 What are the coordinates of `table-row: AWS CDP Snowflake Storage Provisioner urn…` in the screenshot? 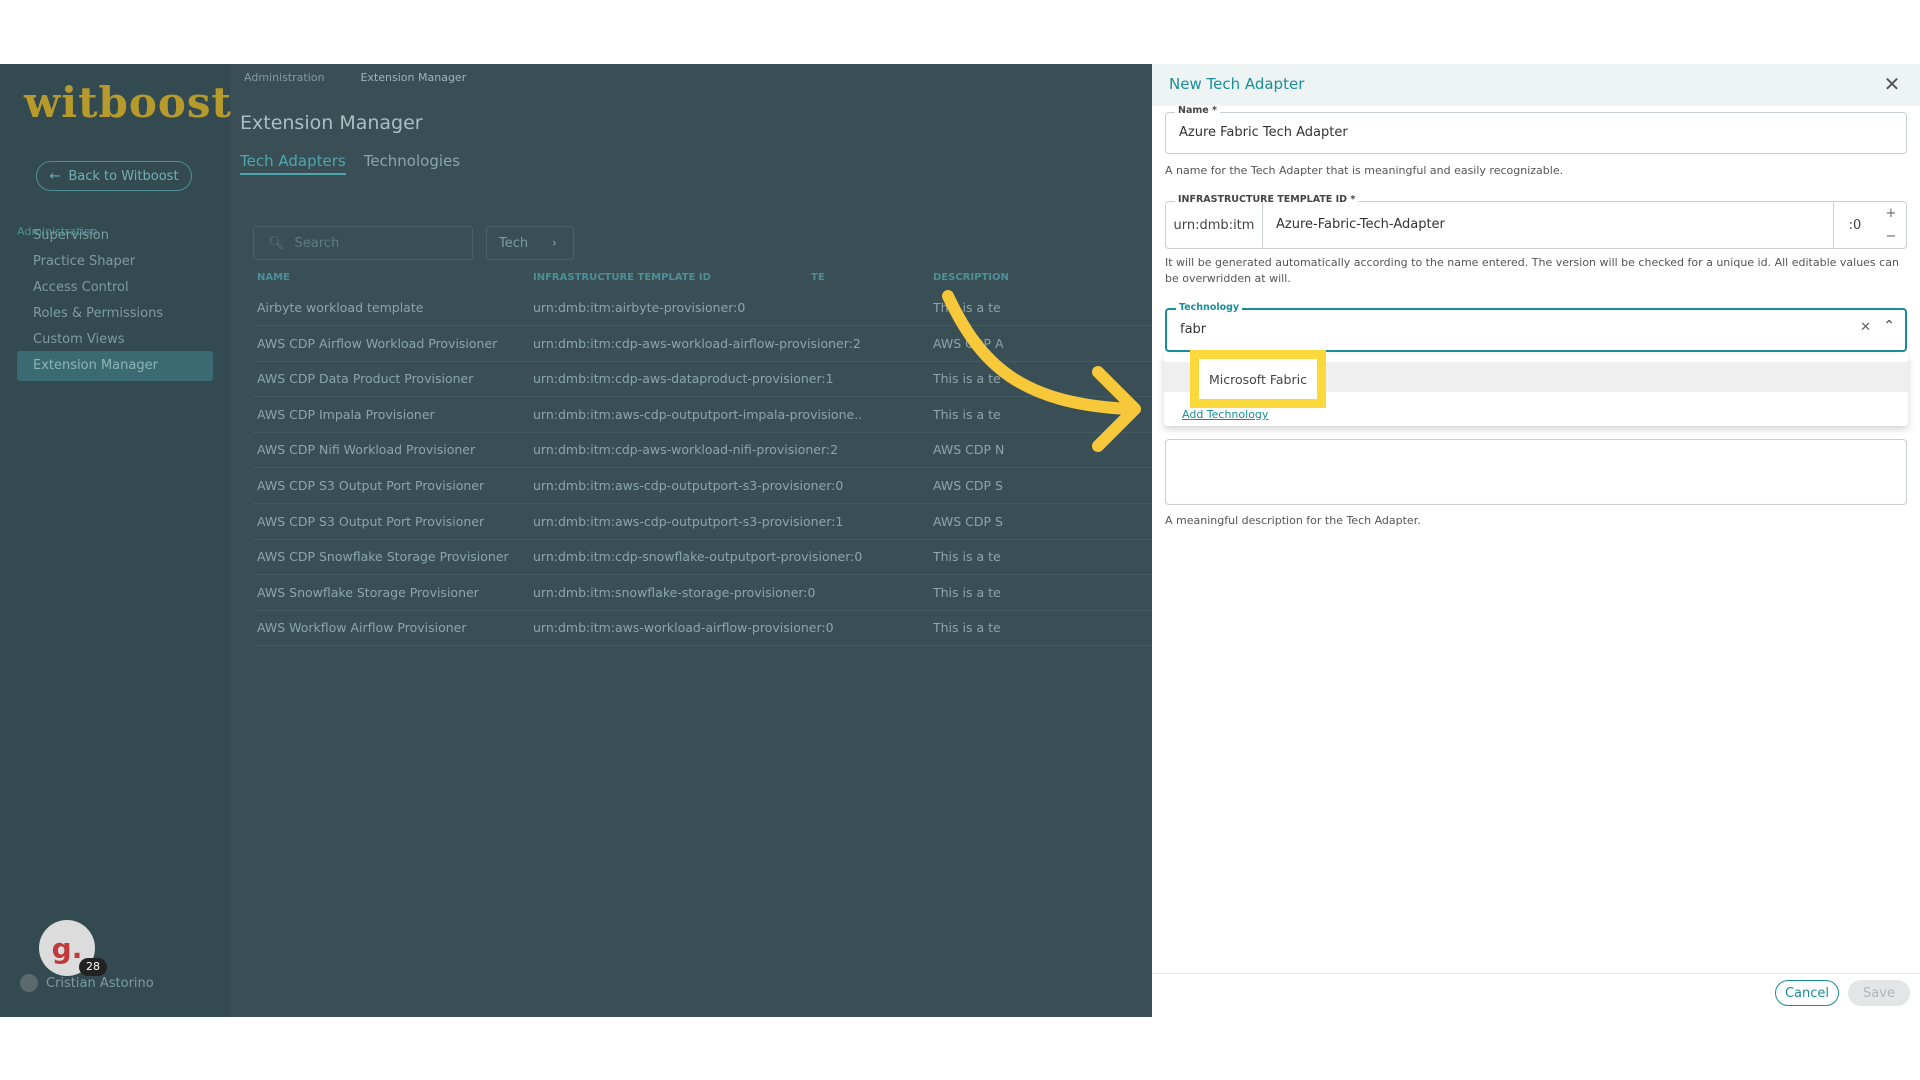 It's located at (702, 557).